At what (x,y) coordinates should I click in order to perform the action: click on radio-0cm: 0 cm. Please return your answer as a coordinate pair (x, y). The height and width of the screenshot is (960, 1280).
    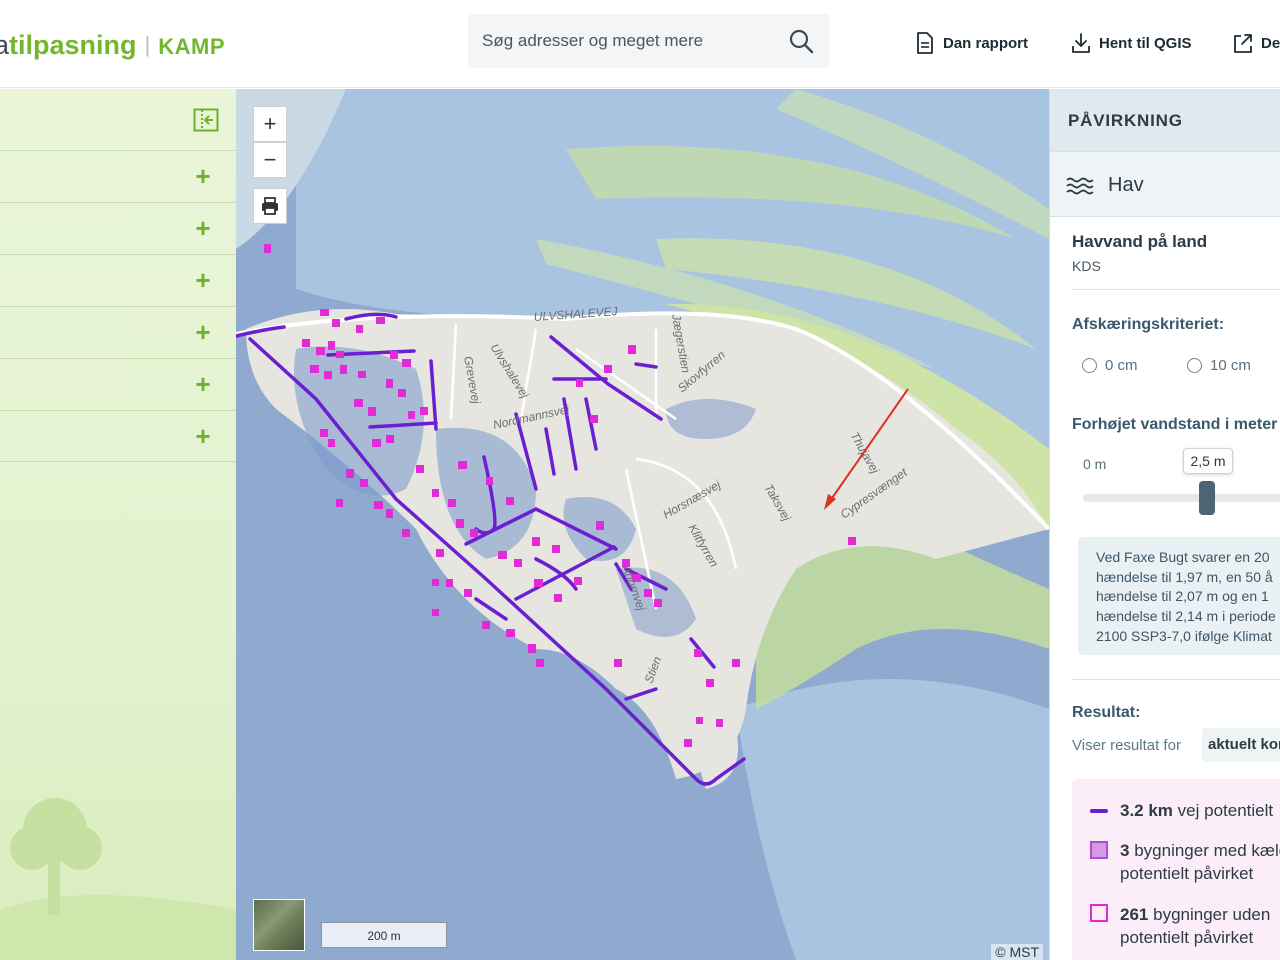
    Looking at the image, I should click on (1110, 365).